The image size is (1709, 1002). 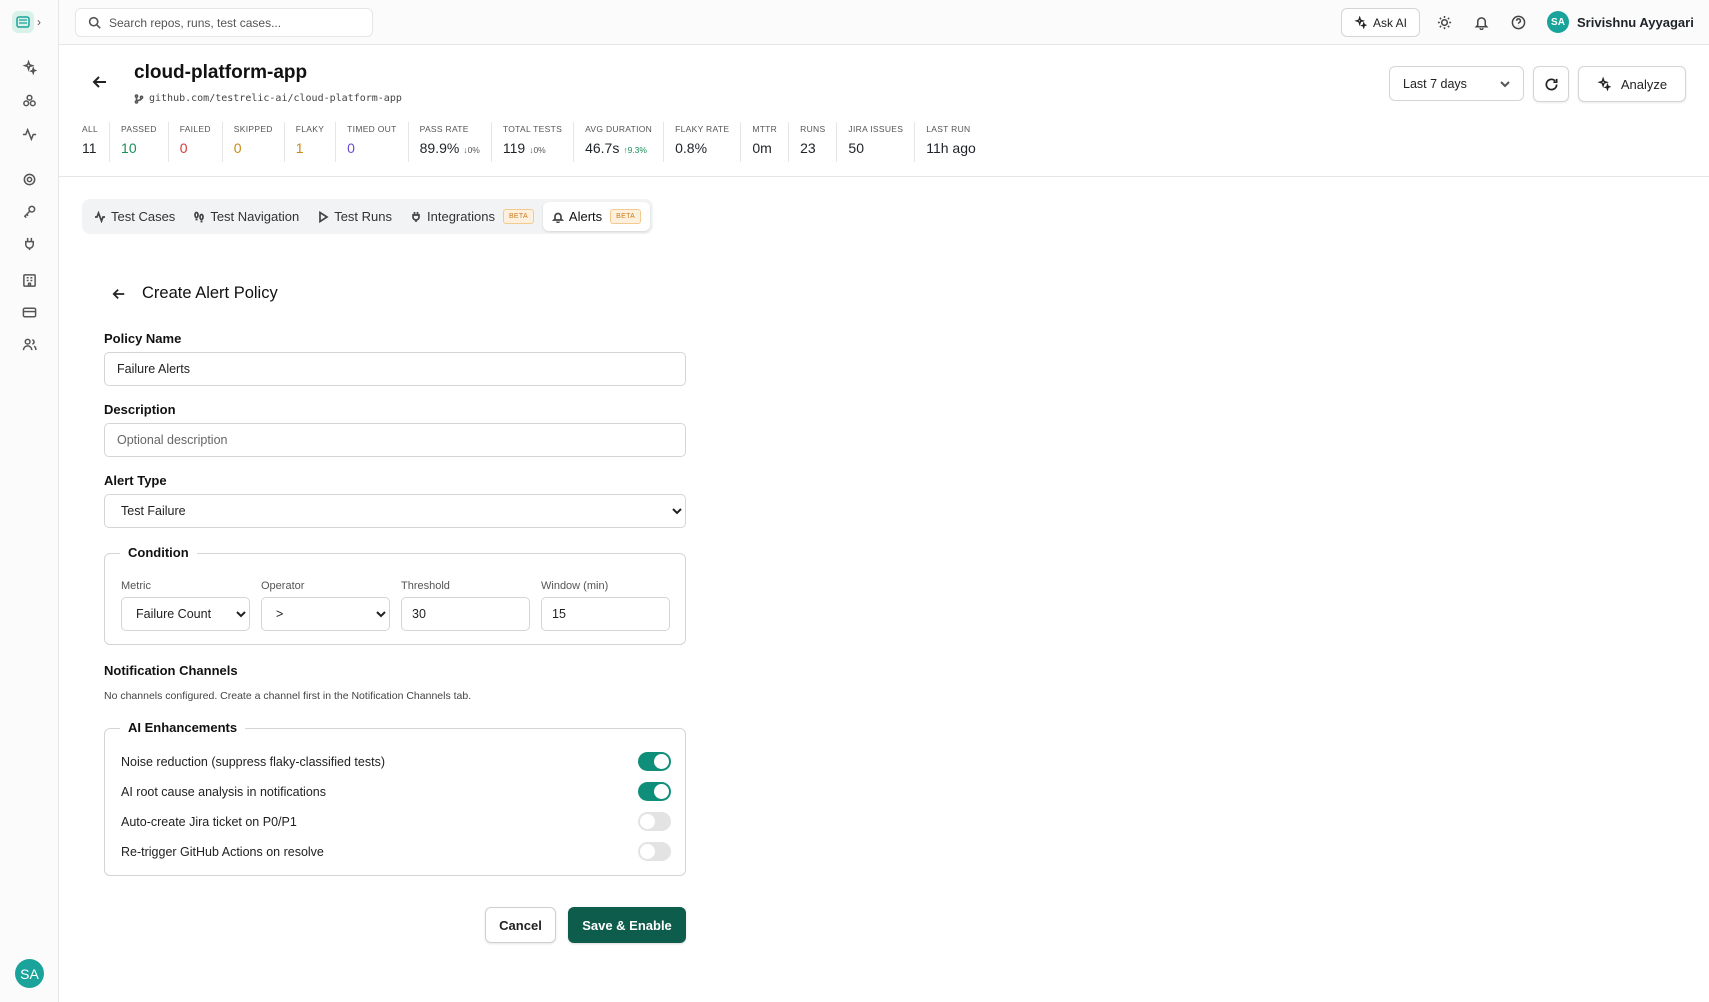 I want to click on auto-jira-toggle, so click(x=654, y=821).